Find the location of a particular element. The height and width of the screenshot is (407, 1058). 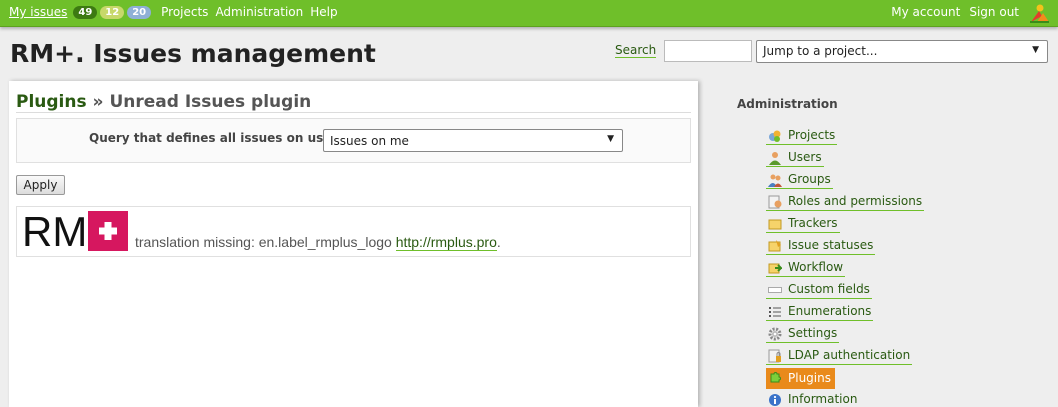

sign-out-link: Sign out is located at coordinates (994, 12).